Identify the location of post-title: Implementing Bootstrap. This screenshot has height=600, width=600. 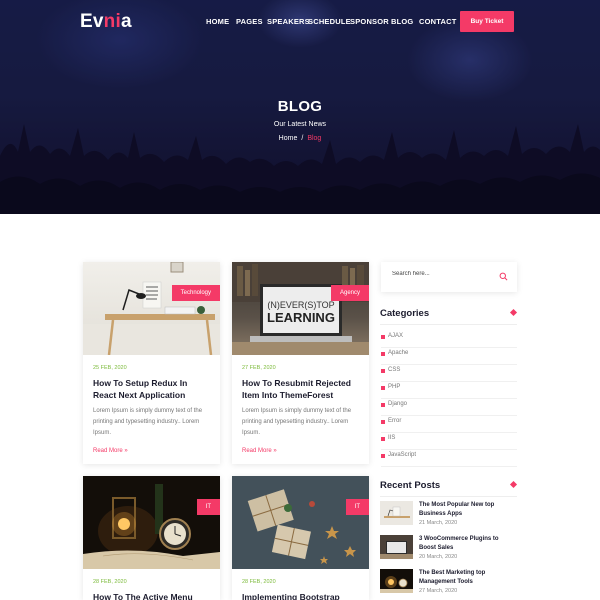
(301, 595).